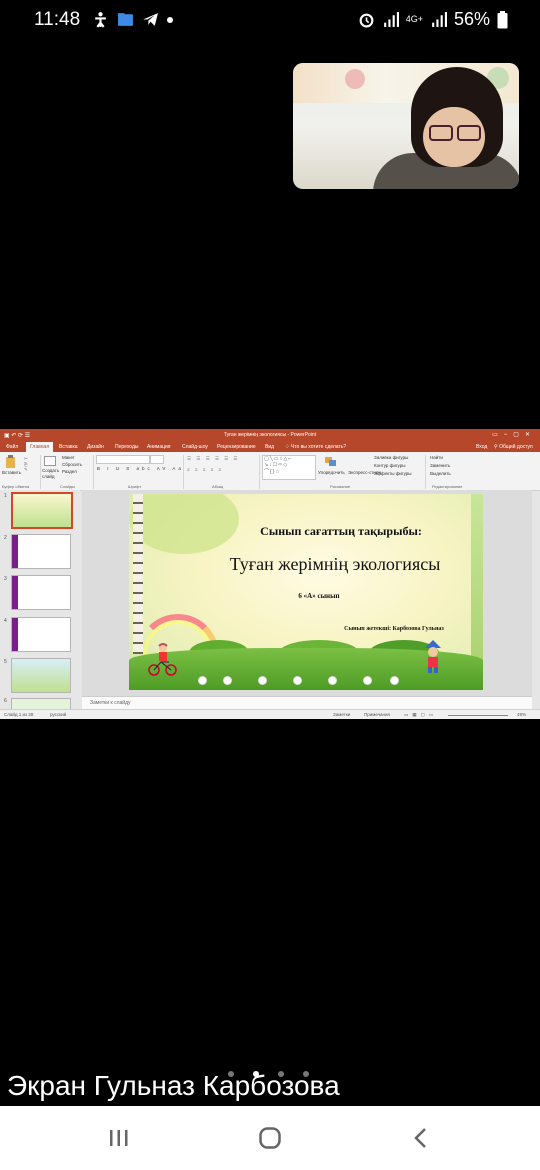  What do you see at coordinates (433, 656) in the screenshot?
I see `child-with-hat-image` at bounding box center [433, 656].